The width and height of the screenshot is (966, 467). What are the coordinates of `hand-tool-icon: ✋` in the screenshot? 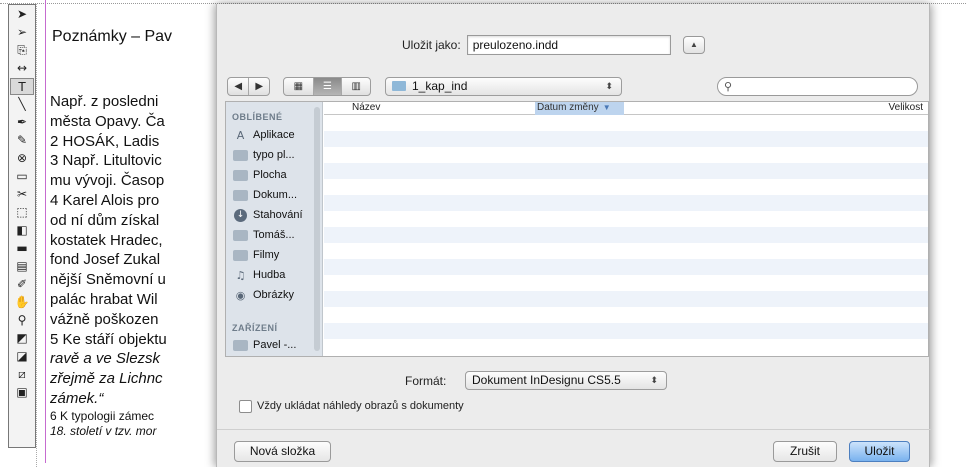 It's located at (22, 302).